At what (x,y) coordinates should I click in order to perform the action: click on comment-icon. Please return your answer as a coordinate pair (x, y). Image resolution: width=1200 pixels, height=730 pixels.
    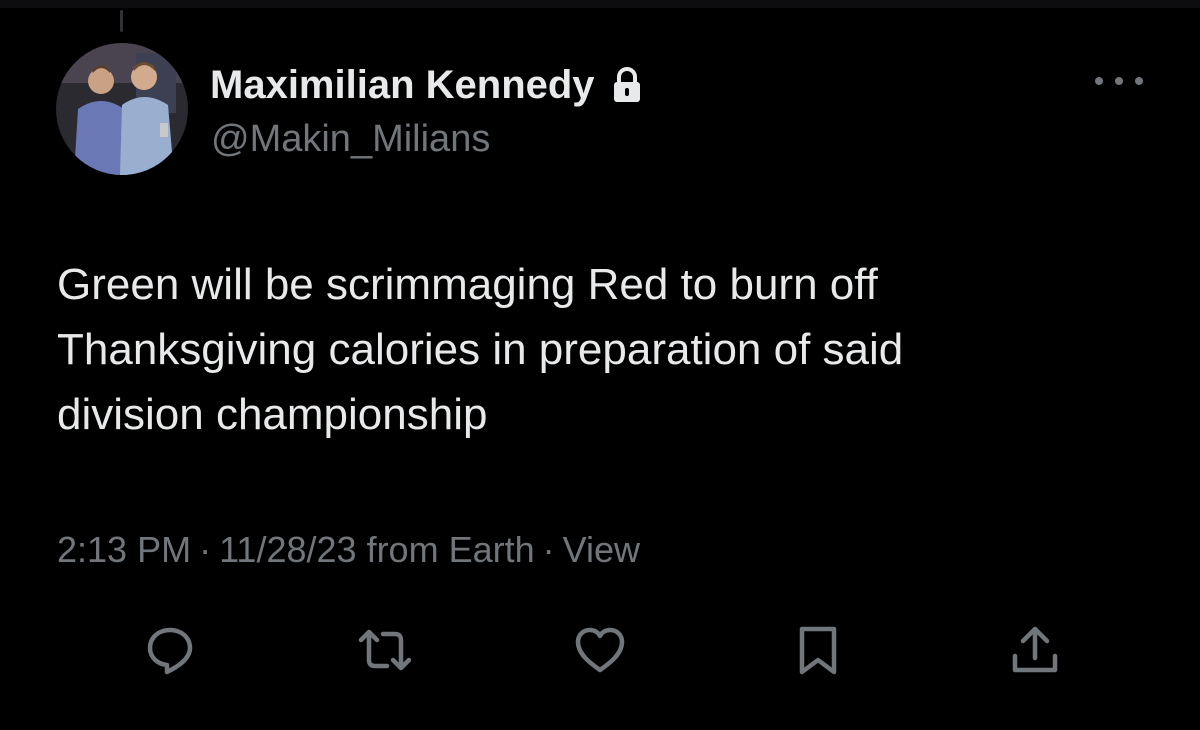
    Looking at the image, I should click on (170, 651).